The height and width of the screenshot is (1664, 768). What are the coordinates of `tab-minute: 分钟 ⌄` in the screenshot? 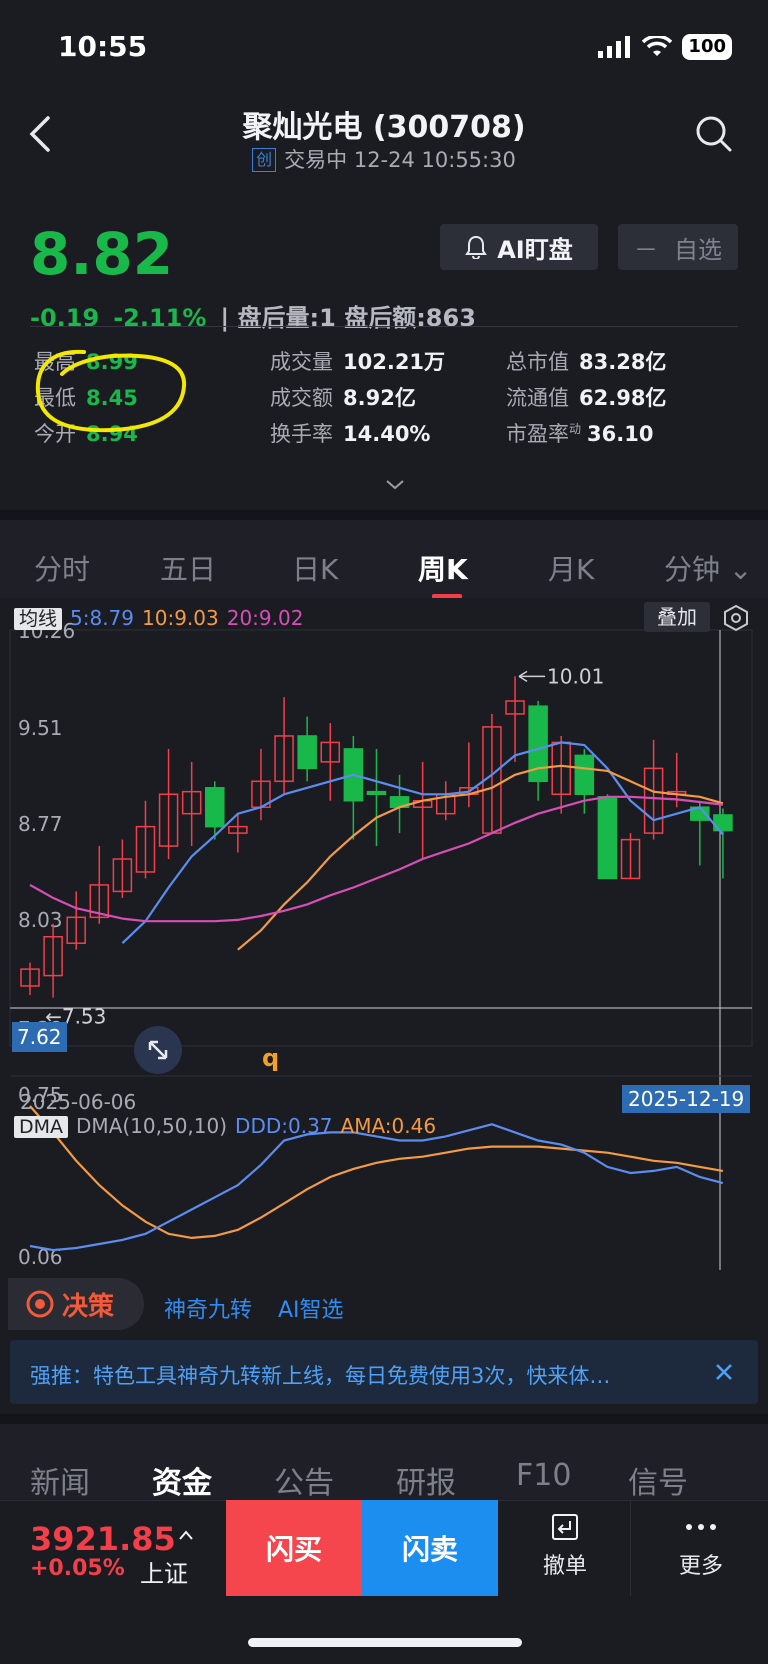 It's located at (708, 568).